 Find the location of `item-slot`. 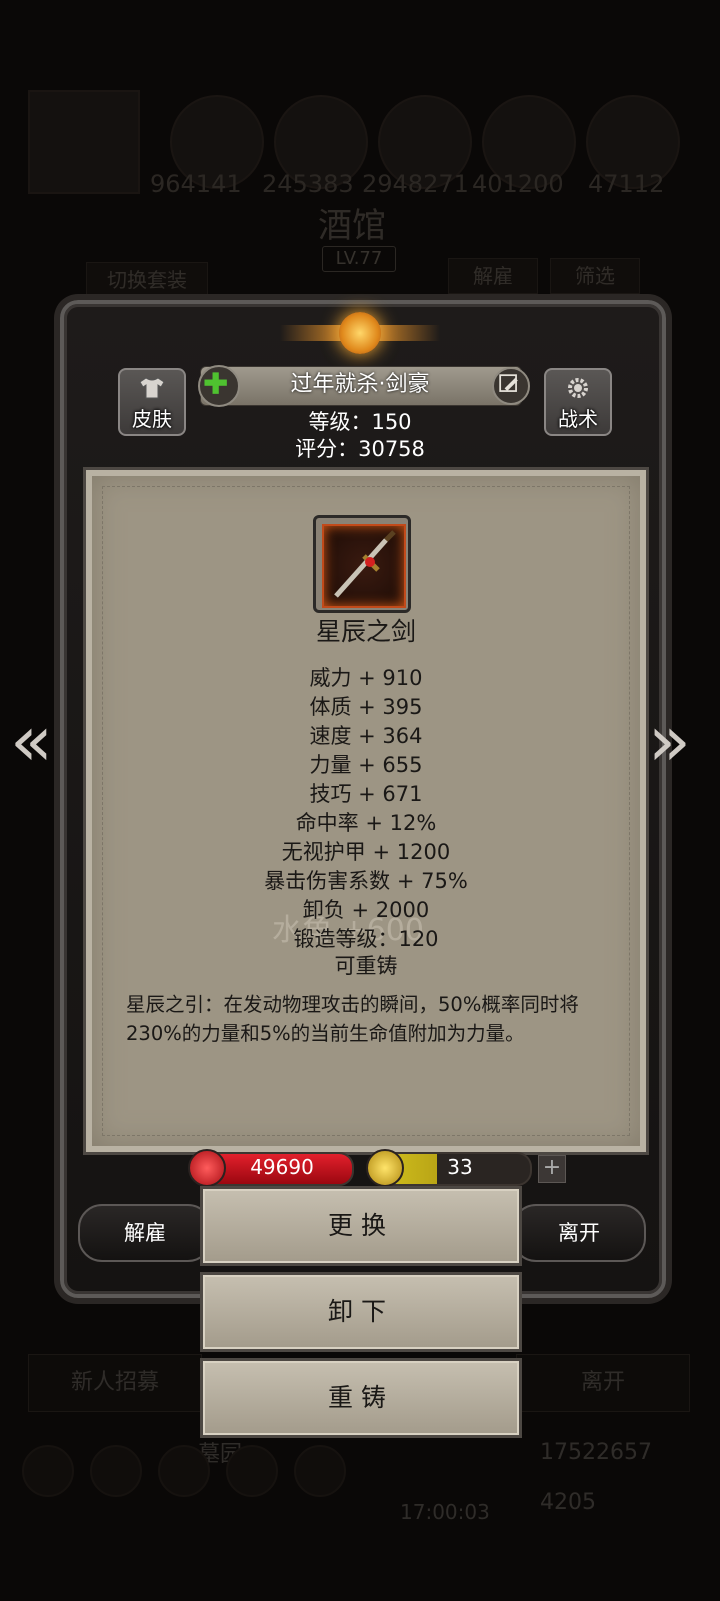

item-slot is located at coordinates (362, 564).